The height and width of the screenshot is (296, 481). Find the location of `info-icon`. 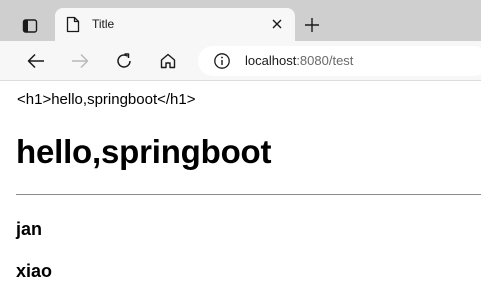

info-icon is located at coordinates (222, 61).